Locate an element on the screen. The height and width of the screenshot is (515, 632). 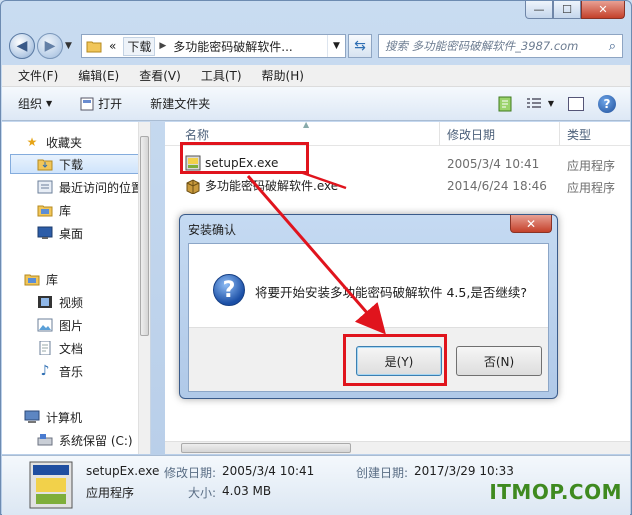
dialog-title: 安装确认 is located at coordinates (212, 230).